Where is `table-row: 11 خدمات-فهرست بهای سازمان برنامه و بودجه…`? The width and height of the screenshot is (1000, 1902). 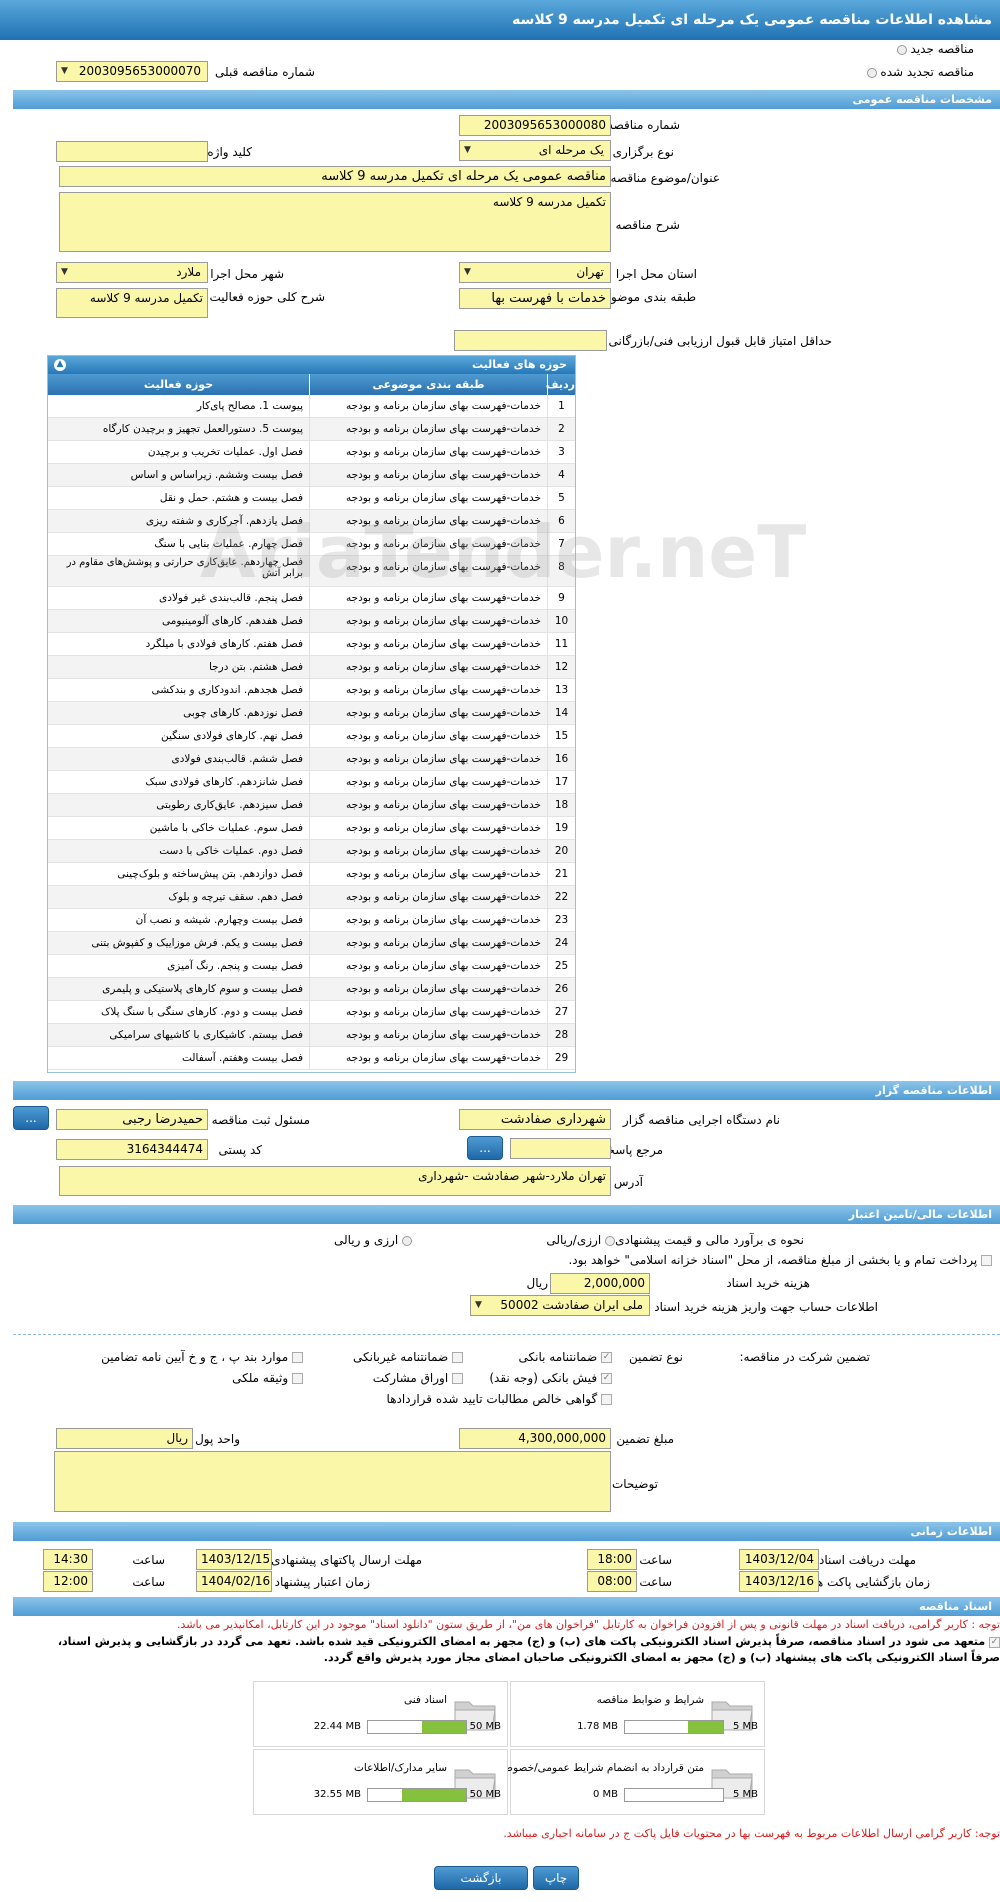 table-row: 11 خدمات-فهرست بهای سازمان برنامه و بودجه… is located at coordinates (311, 644).